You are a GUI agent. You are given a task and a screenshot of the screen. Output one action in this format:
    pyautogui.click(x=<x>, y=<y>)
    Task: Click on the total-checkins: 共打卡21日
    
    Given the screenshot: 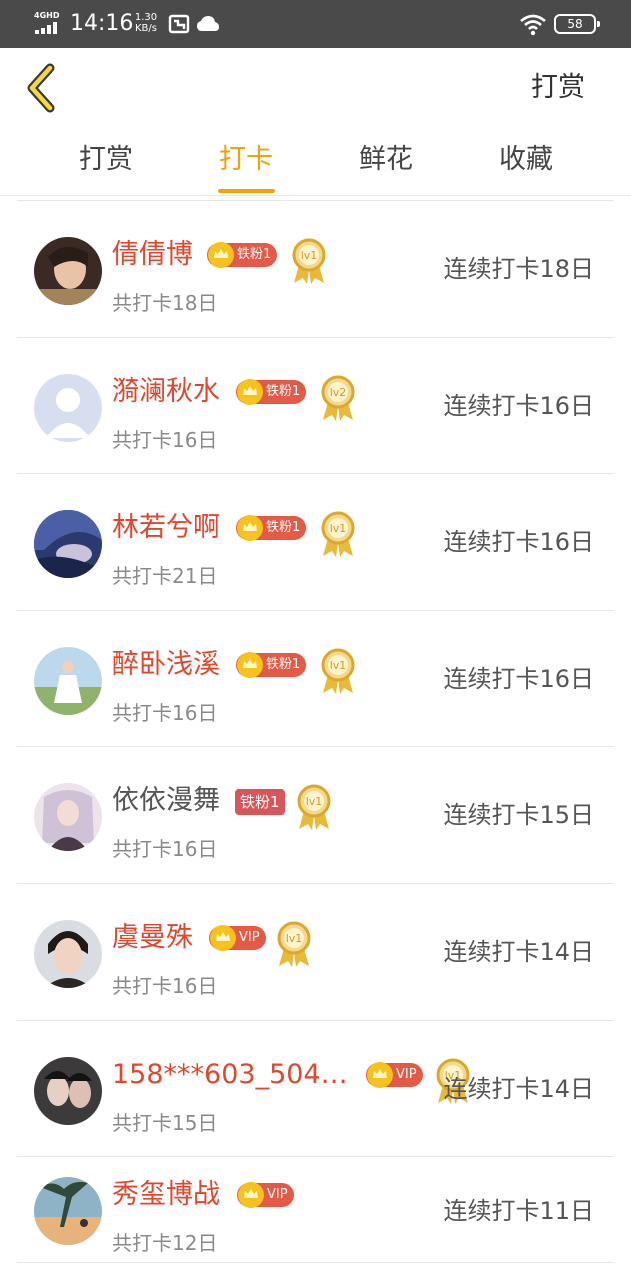 What is the action you would take?
    pyautogui.click(x=165, y=576)
    